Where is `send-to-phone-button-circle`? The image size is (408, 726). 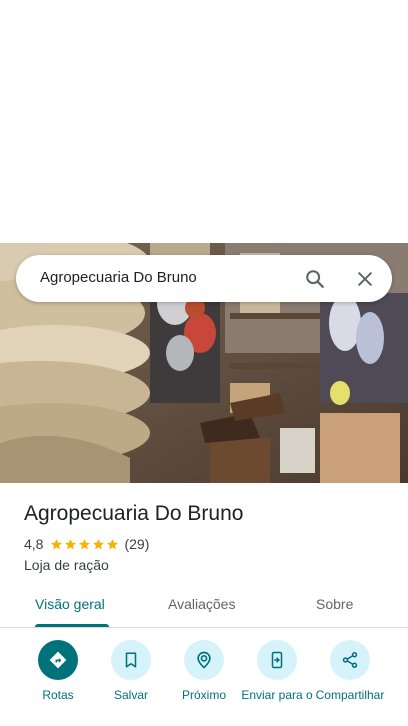 send-to-phone-button-circle is located at coordinates (277, 660).